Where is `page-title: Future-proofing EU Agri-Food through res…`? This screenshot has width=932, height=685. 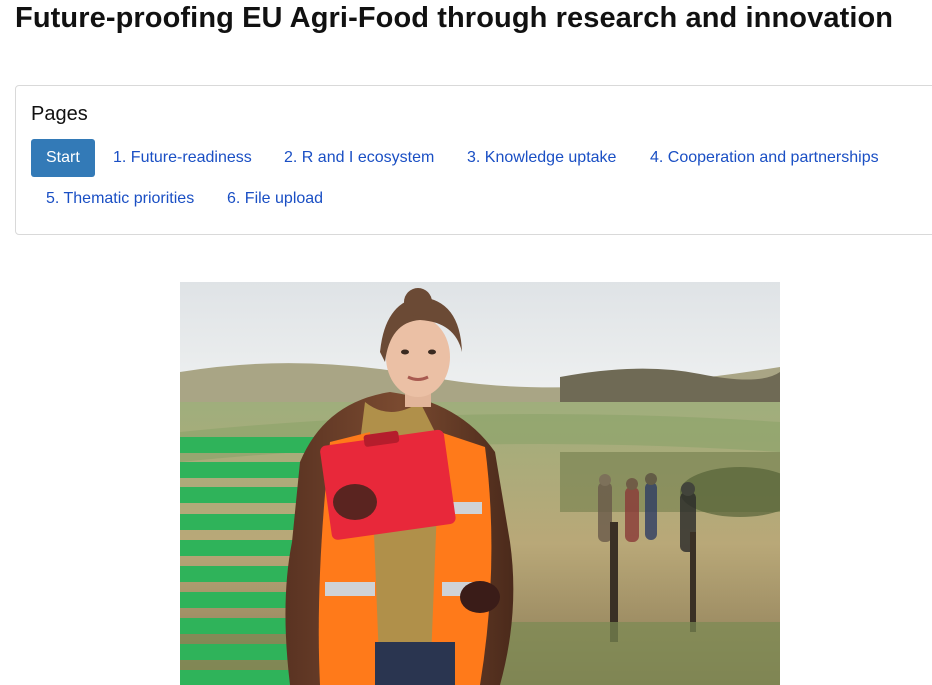
page-title: Future-proofing EU Agri-Food through res… is located at coordinates (454, 18).